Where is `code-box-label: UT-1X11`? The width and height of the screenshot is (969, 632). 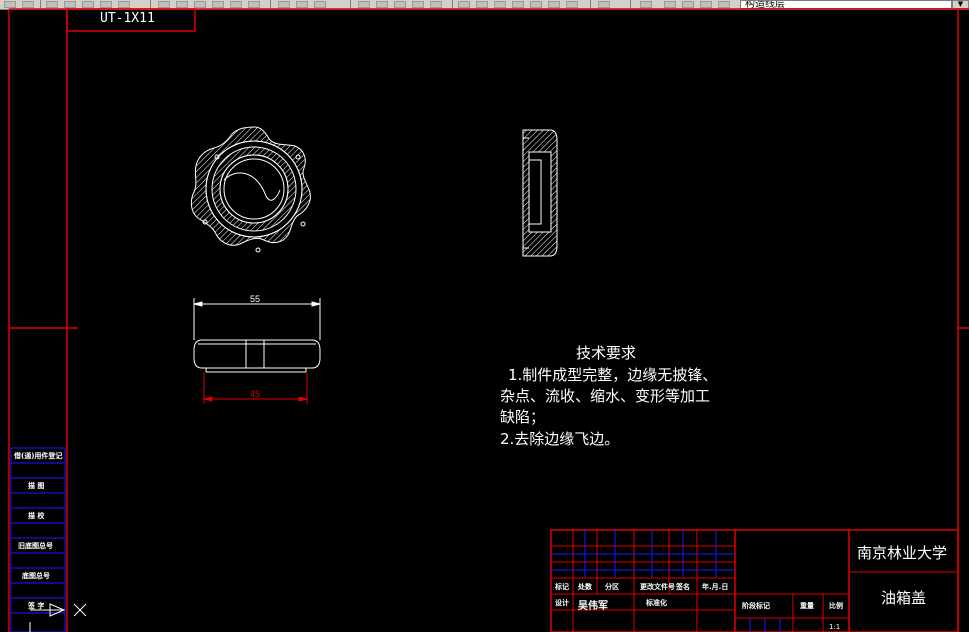
code-box-label: UT-1X11 is located at coordinates (127, 18).